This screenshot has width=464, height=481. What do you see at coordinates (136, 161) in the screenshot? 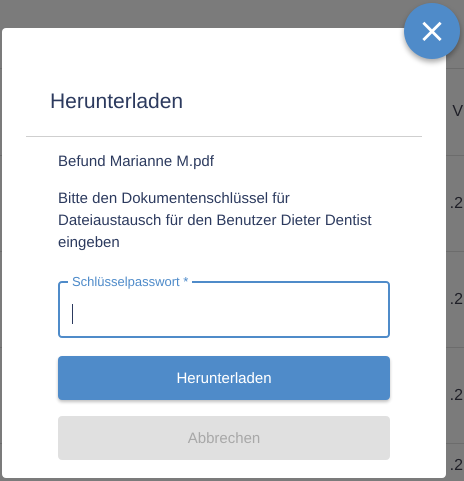
I see `file-name: Befund Marianne M.pdf` at bounding box center [136, 161].